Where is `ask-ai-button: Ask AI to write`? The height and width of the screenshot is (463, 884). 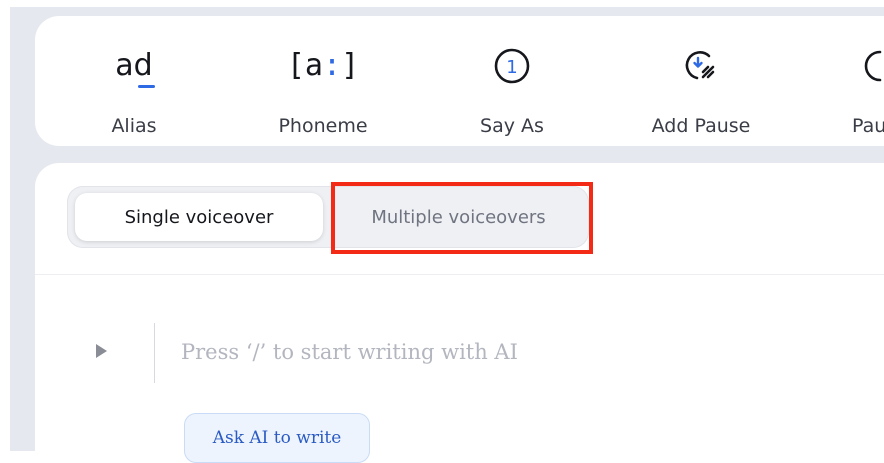 ask-ai-button: Ask AI to write is located at coordinates (277, 438).